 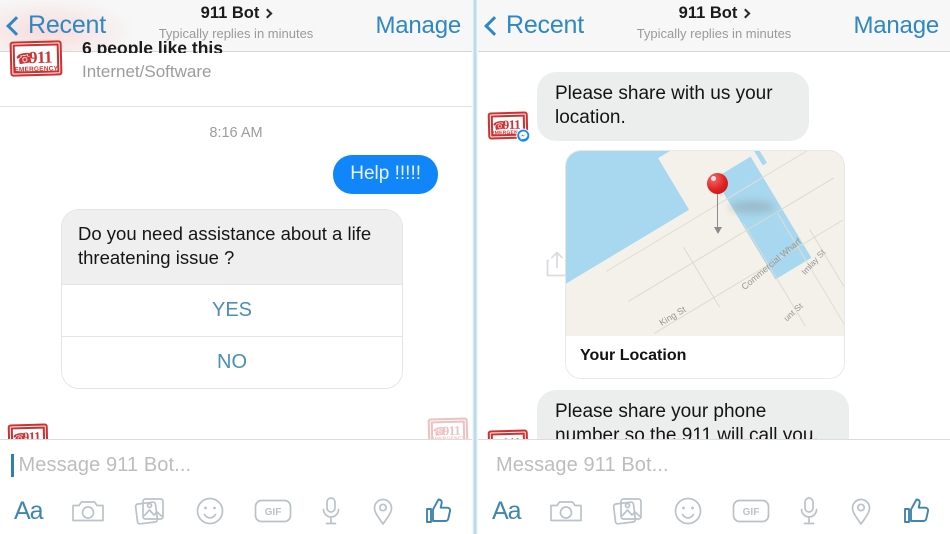 I want to click on divider-rule, so click(x=236, y=106).